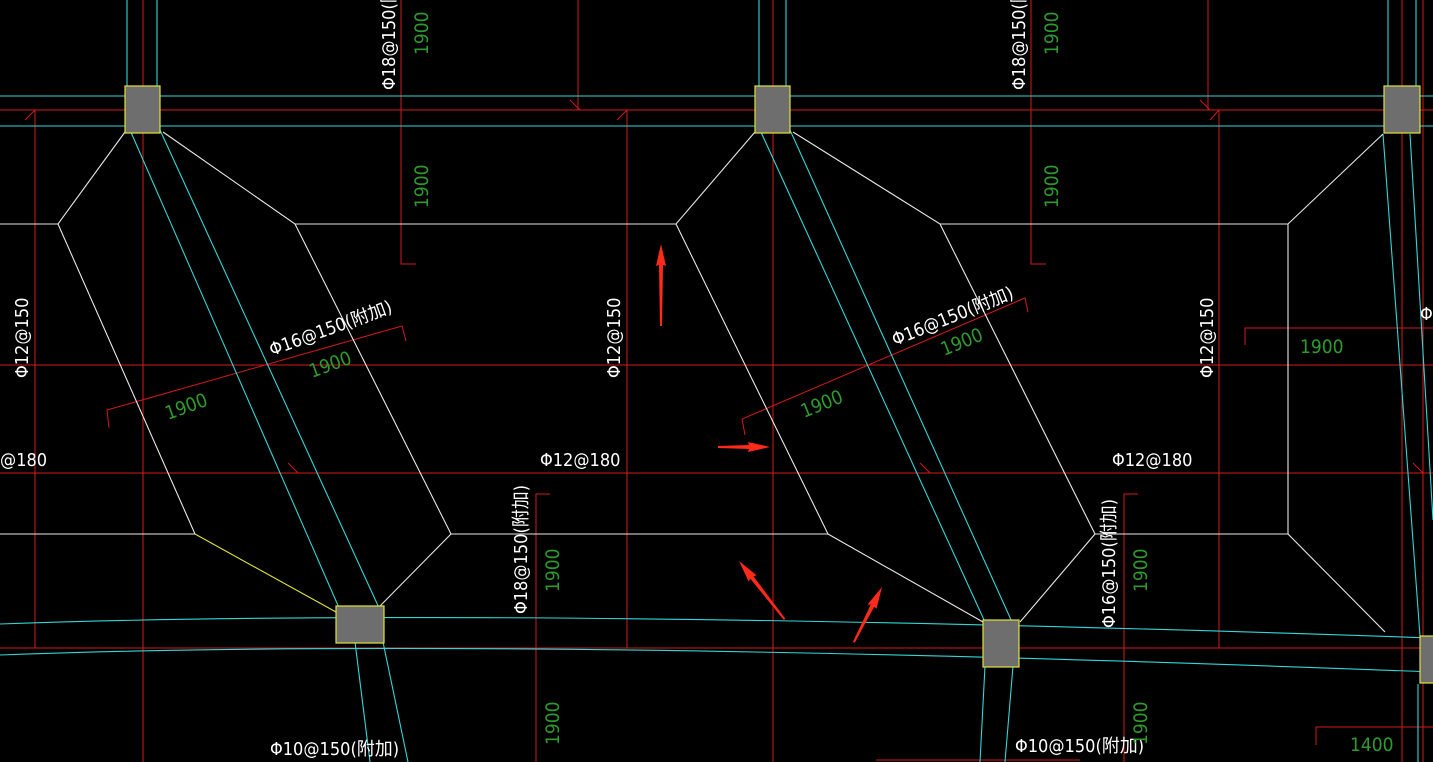 This screenshot has width=1433, height=762. What do you see at coordinates (1372, 745) in the screenshot?
I see `length-label: 1400` at bounding box center [1372, 745].